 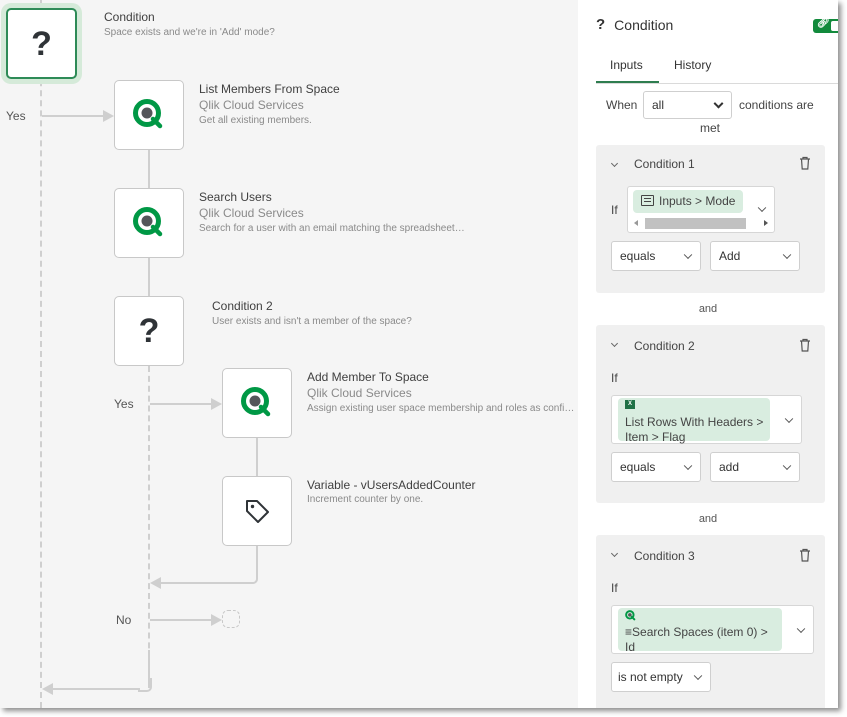 What do you see at coordinates (695, 223) in the screenshot?
I see `scroll-thumb` at bounding box center [695, 223].